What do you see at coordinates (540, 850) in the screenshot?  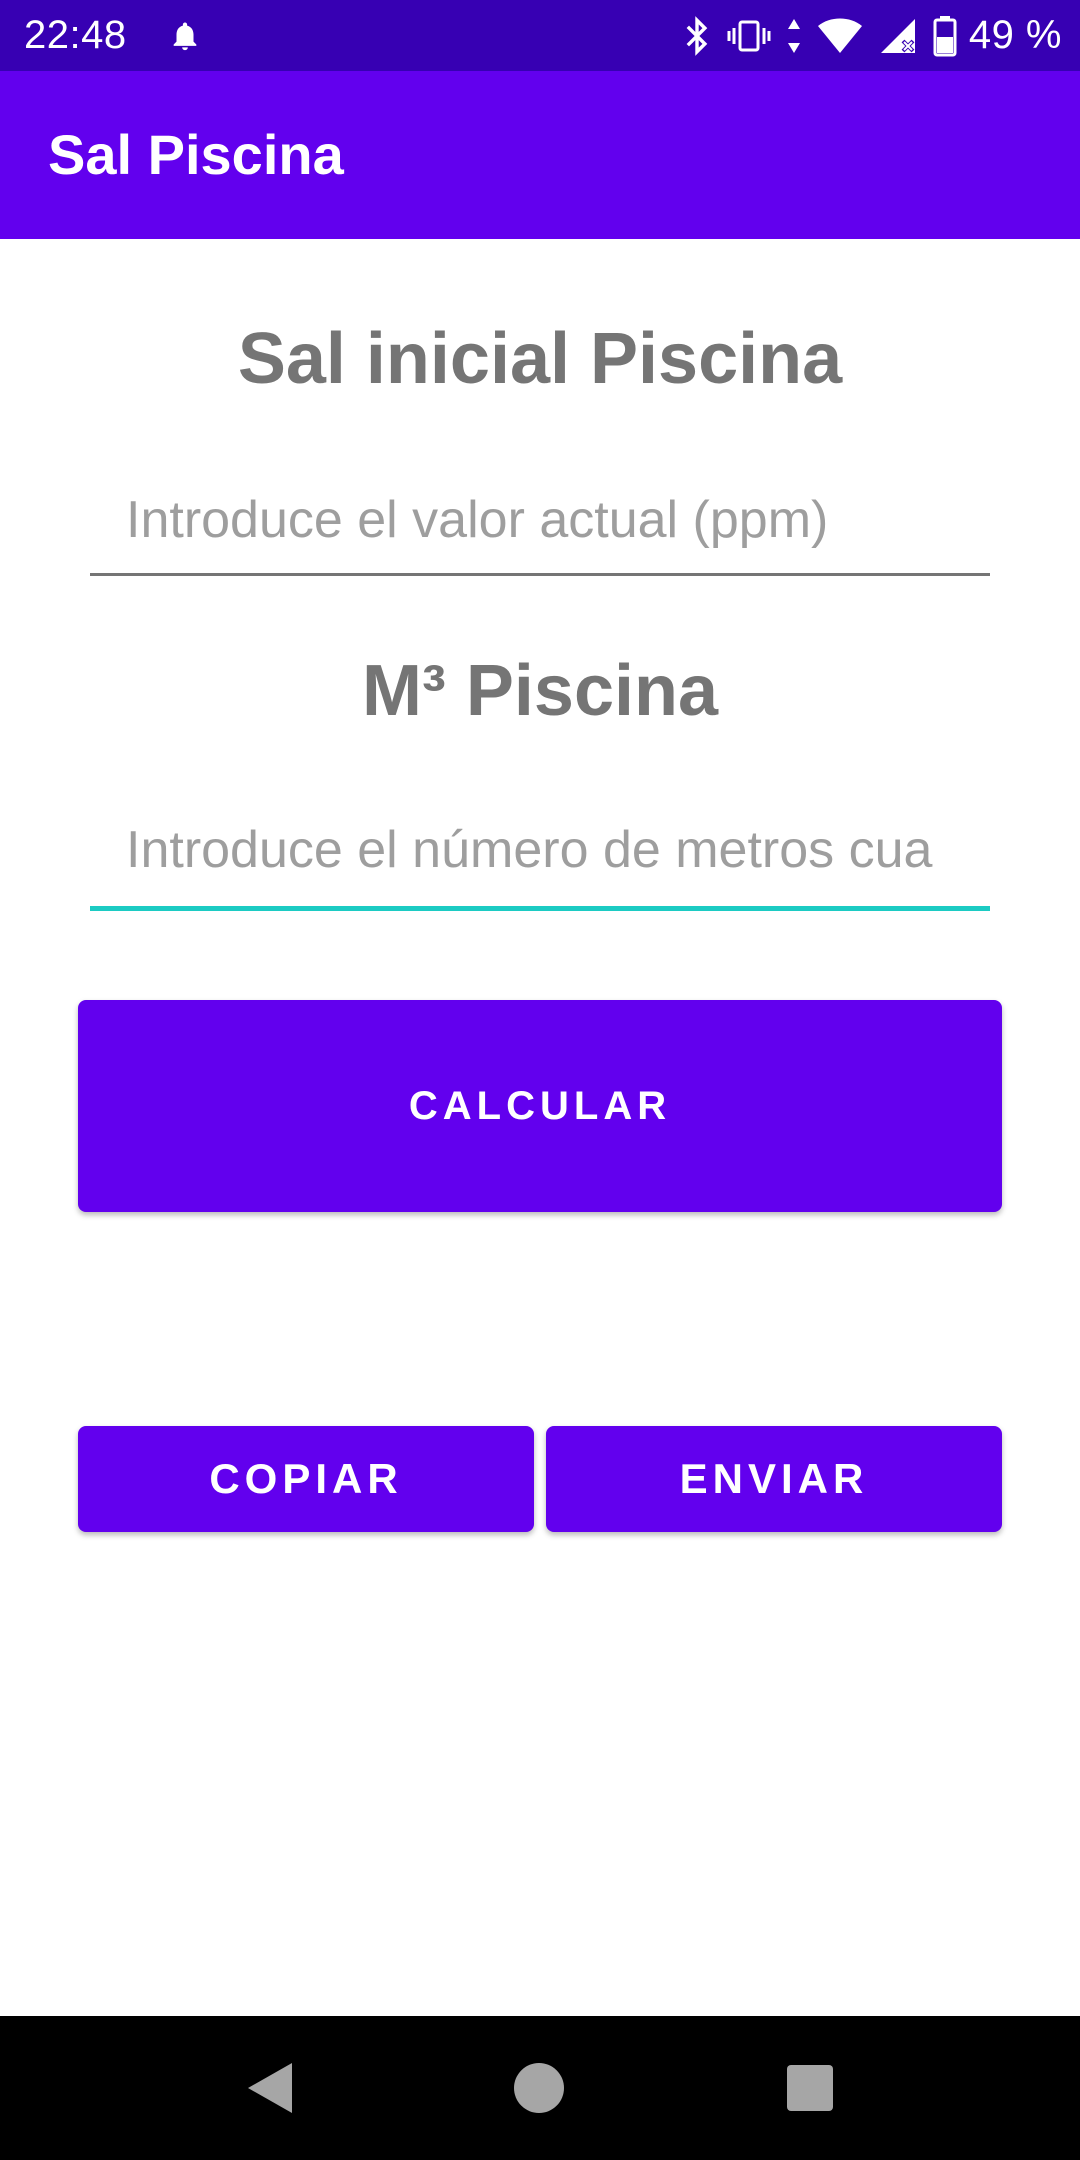 I see `volume-m3-input` at bounding box center [540, 850].